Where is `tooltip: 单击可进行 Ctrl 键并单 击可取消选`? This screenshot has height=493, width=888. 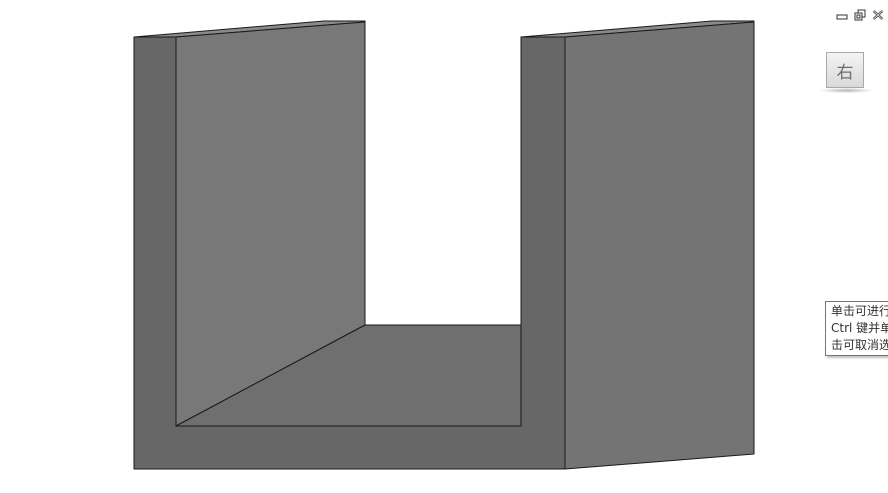
tooltip: 单击可进行 Ctrl 键并单 击可取消选 is located at coordinates (856, 328).